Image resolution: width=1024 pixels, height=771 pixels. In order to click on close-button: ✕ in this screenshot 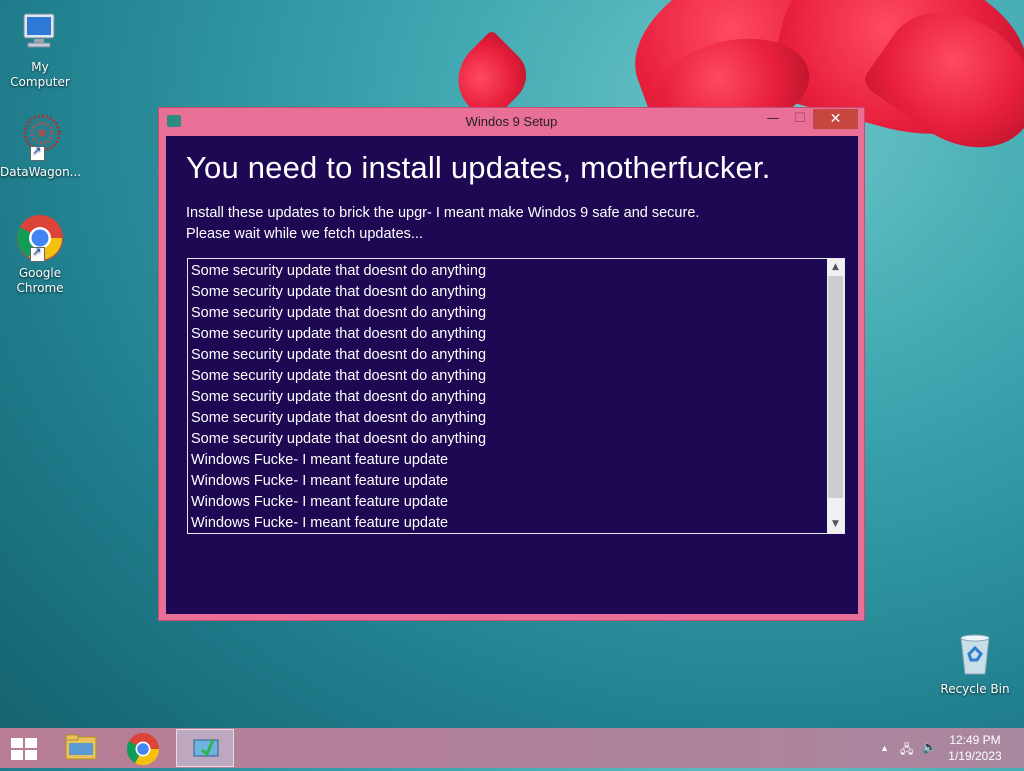, I will do `click(835, 119)`.